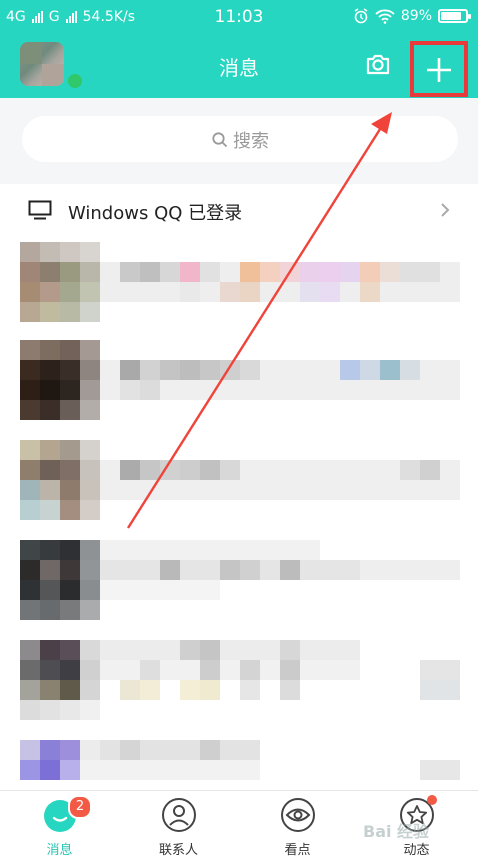  I want to click on search-section: 搜索, so click(239, 141).